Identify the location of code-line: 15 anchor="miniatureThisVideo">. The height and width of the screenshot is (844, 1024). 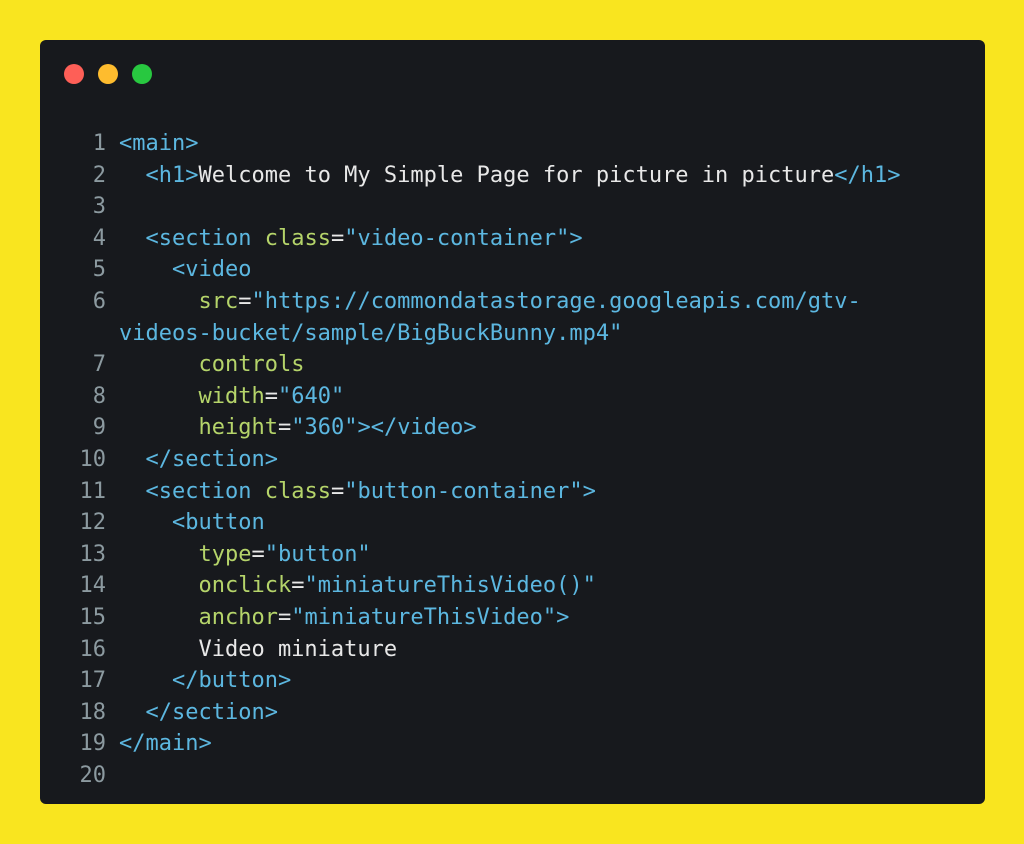
(512, 618).